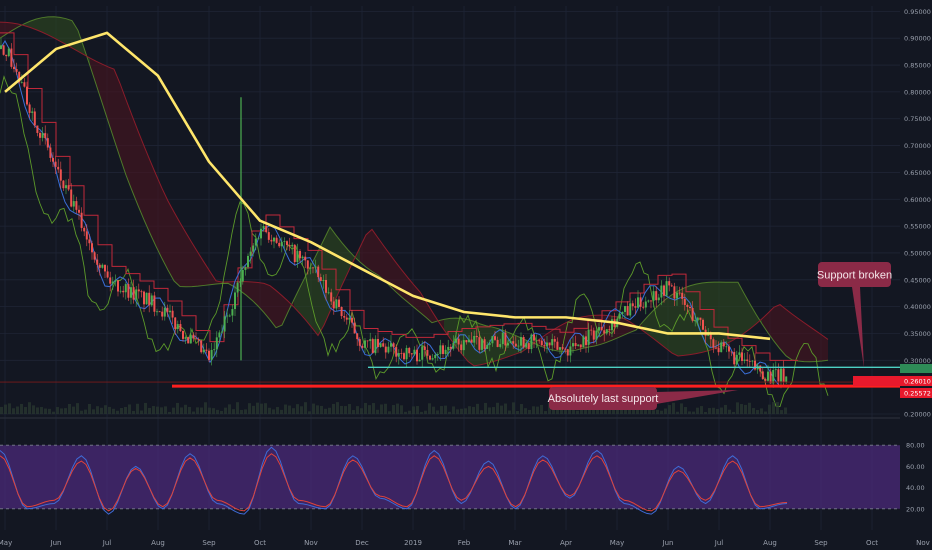 Image resolution: width=932 pixels, height=550 pixels. What do you see at coordinates (917, 12) in the screenshot?
I see `y-tick-label: 0.95000` at bounding box center [917, 12].